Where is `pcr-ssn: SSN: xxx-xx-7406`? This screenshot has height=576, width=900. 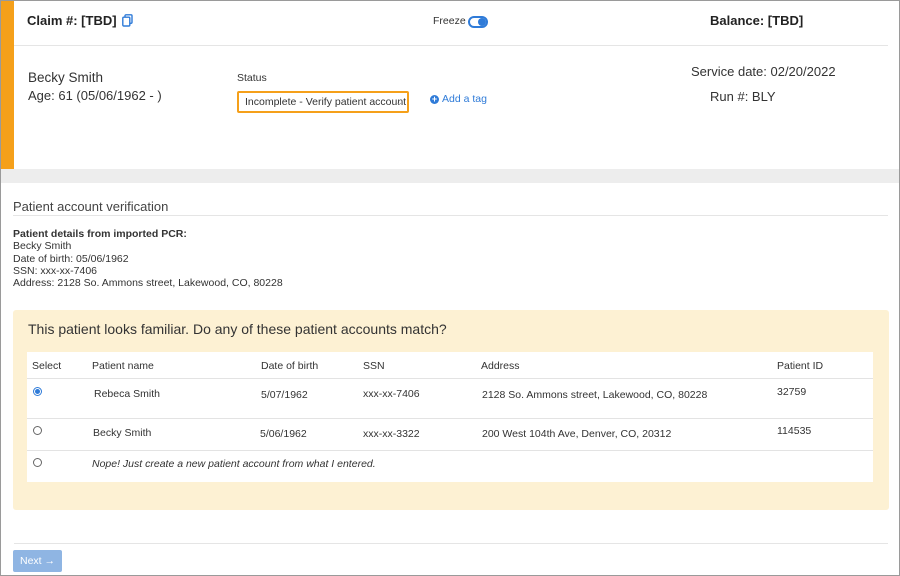
pcr-ssn: SSN: xxx-xx-7406 is located at coordinates (55, 270).